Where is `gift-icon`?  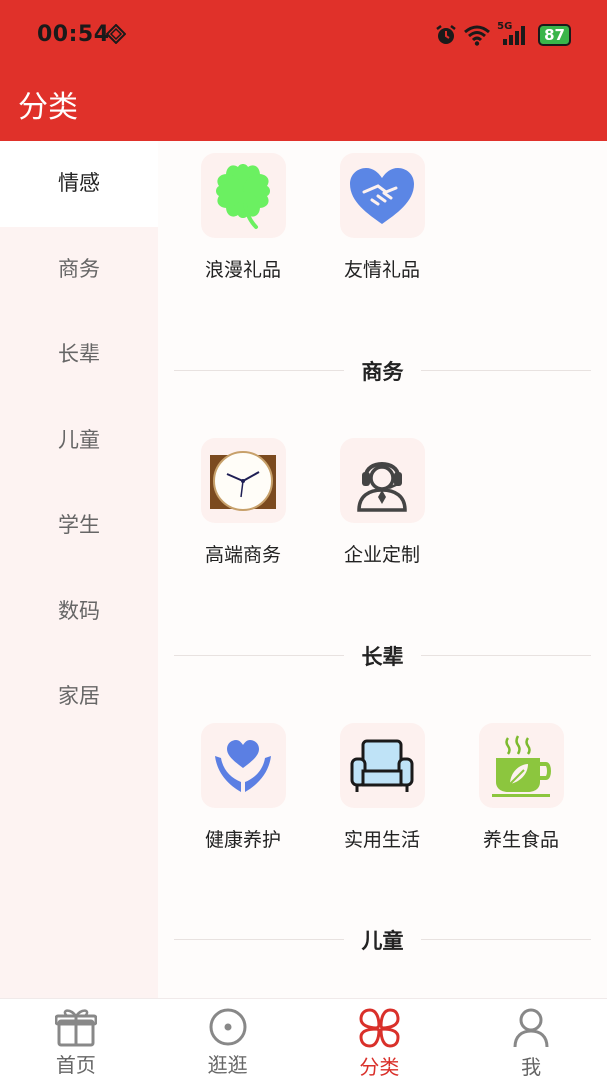 gift-icon is located at coordinates (75, 1028).